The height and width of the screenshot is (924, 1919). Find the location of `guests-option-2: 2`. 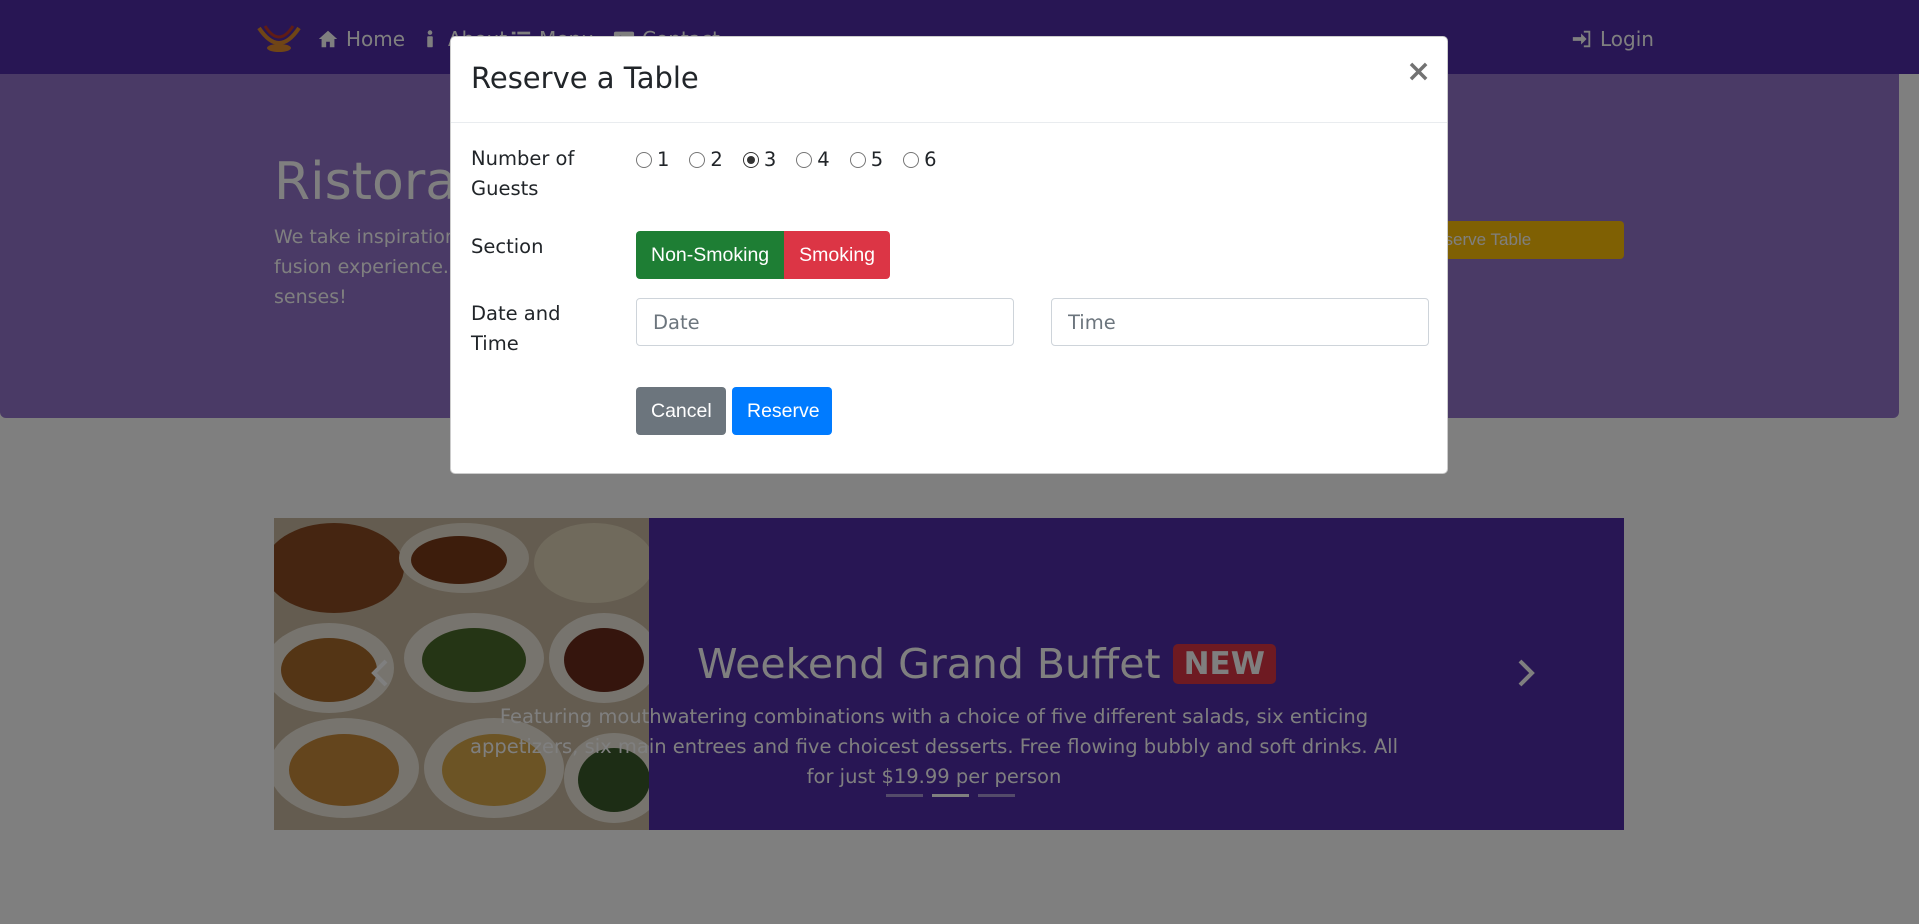

guests-option-2: 2 is located at coordinates (706, 159).